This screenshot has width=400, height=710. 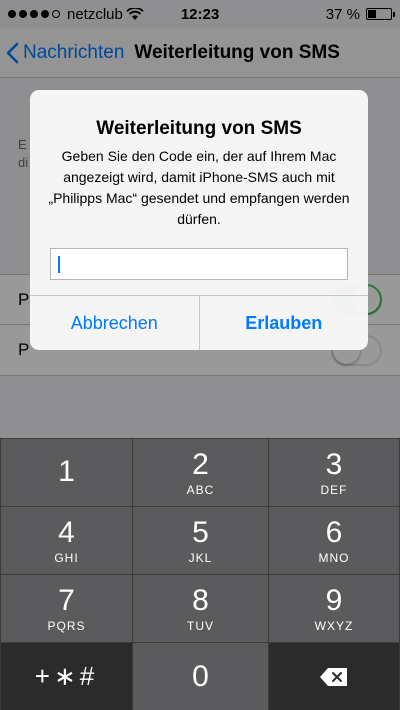 I want to click on alert-title: Weiterleitung von SMS, so click(x=199, y=128).